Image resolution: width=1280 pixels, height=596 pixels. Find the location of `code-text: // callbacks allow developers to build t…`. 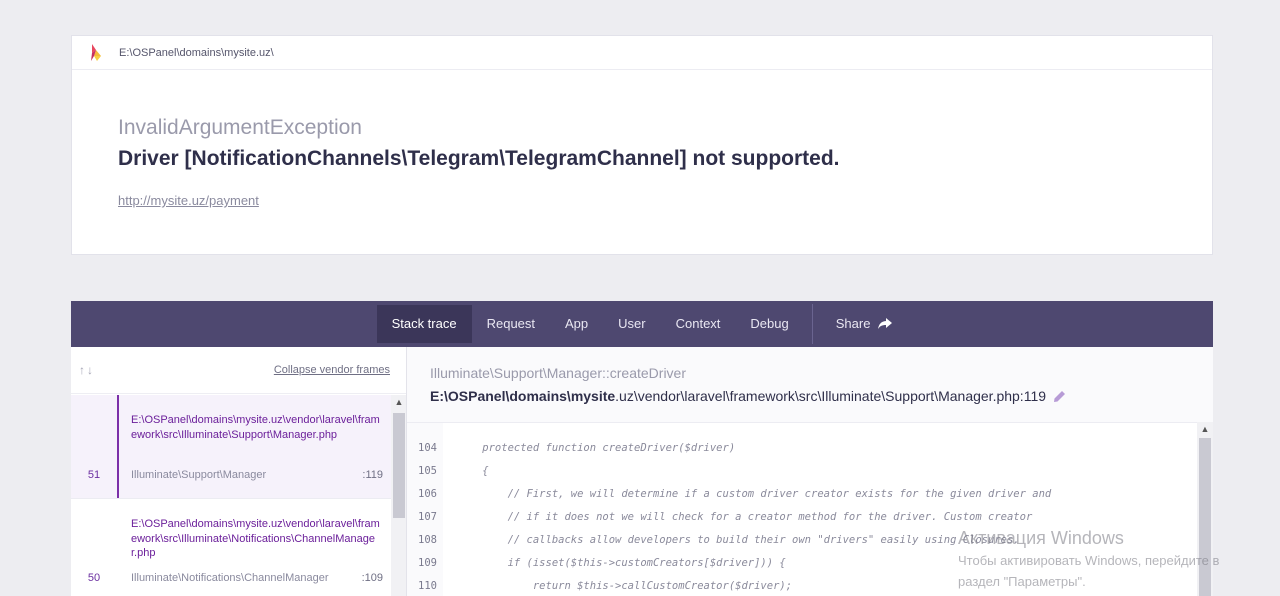

code-text: // callbacks allow developers to build t… is located at coordinates (738, 540).